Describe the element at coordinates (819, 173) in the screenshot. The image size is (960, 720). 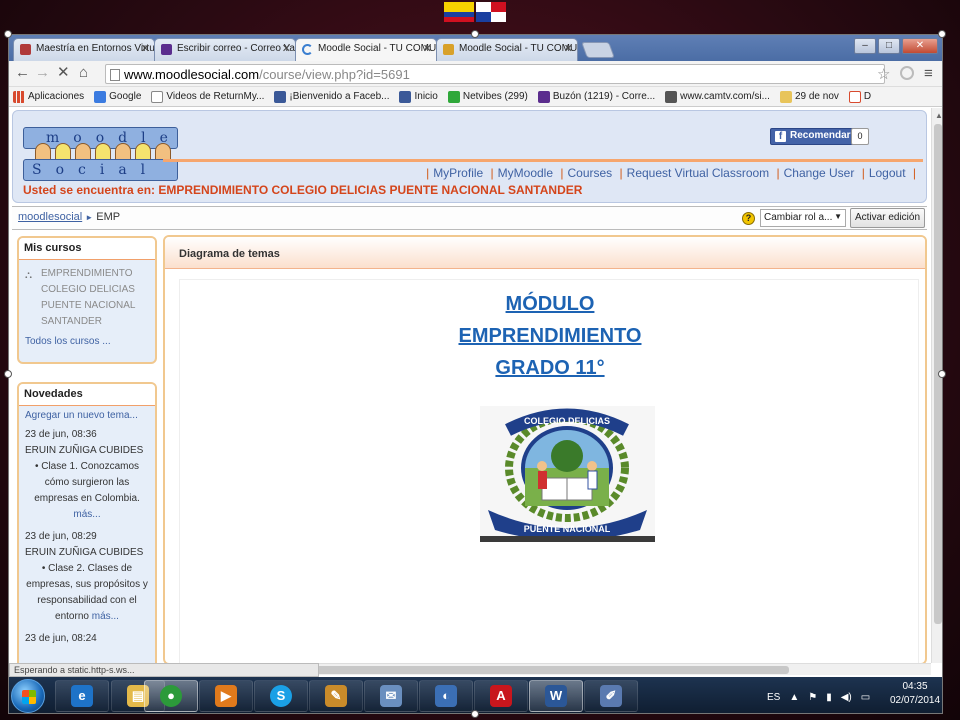
I see `menu-change-user: Change User` at that location.